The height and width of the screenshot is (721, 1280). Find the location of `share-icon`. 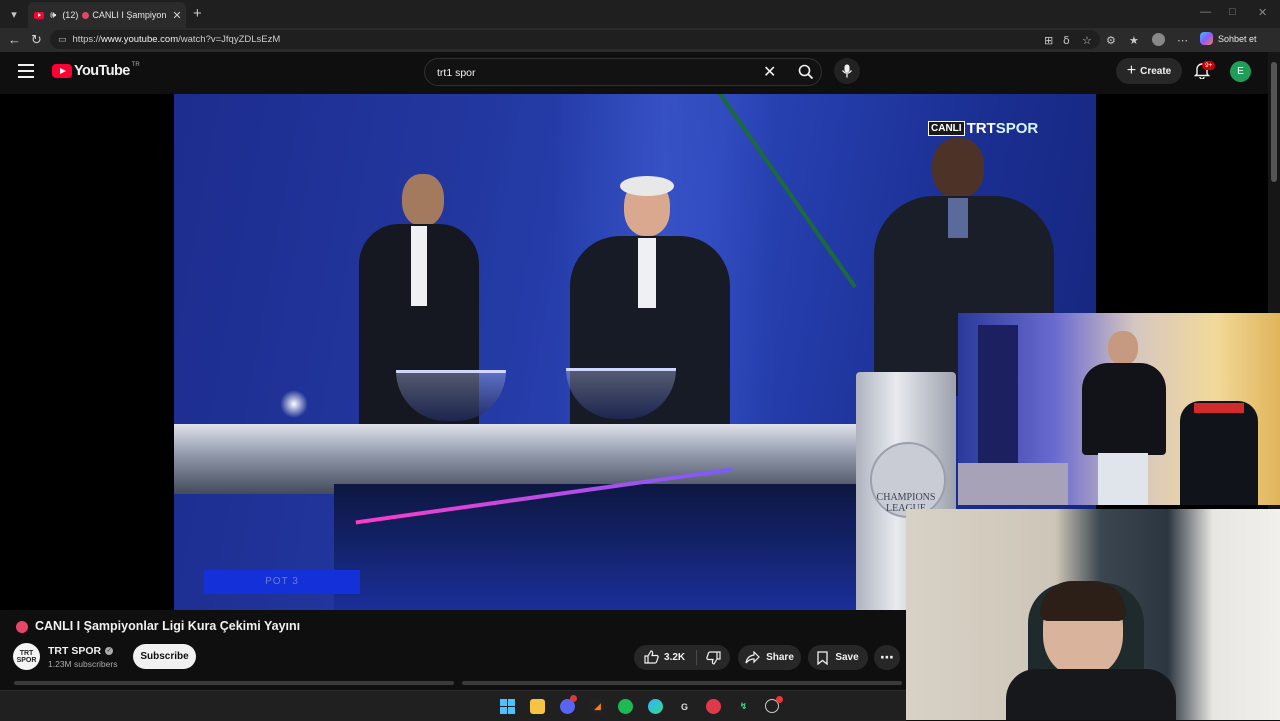

share-icon is located at coordinates (752, 657).